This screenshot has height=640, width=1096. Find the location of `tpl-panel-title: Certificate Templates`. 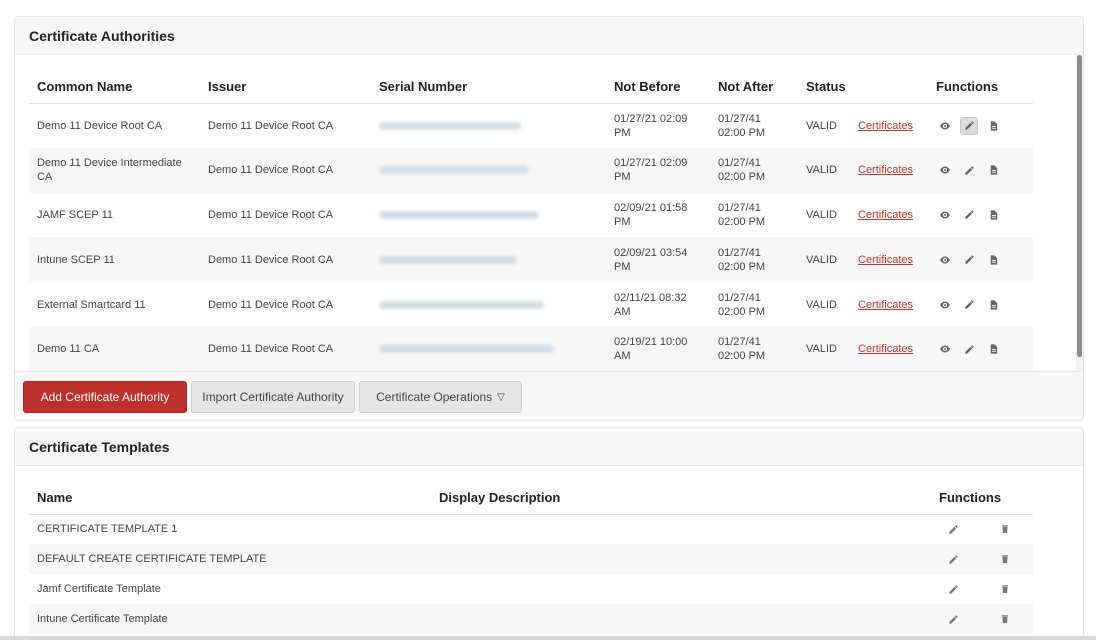

tpl-panel-title: Certificate Templates is located at coordinates (99, 446).